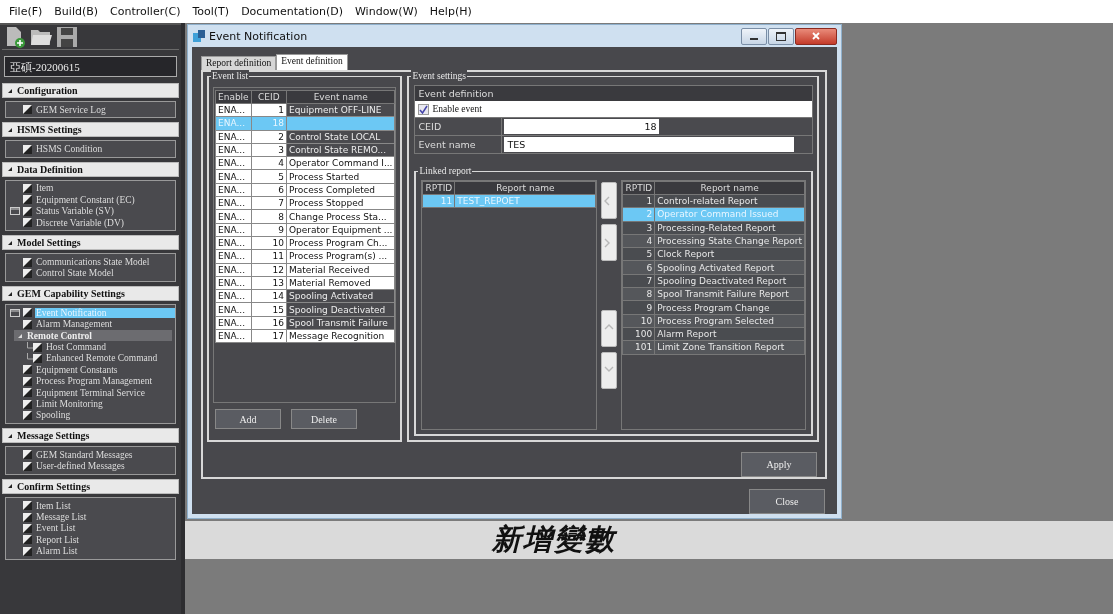 The width and height of the screenshot is (1113, 614). Describe the element at coordinates (90, 486) in the screenshot. I see `section-header: Confirm Settings` at that location.